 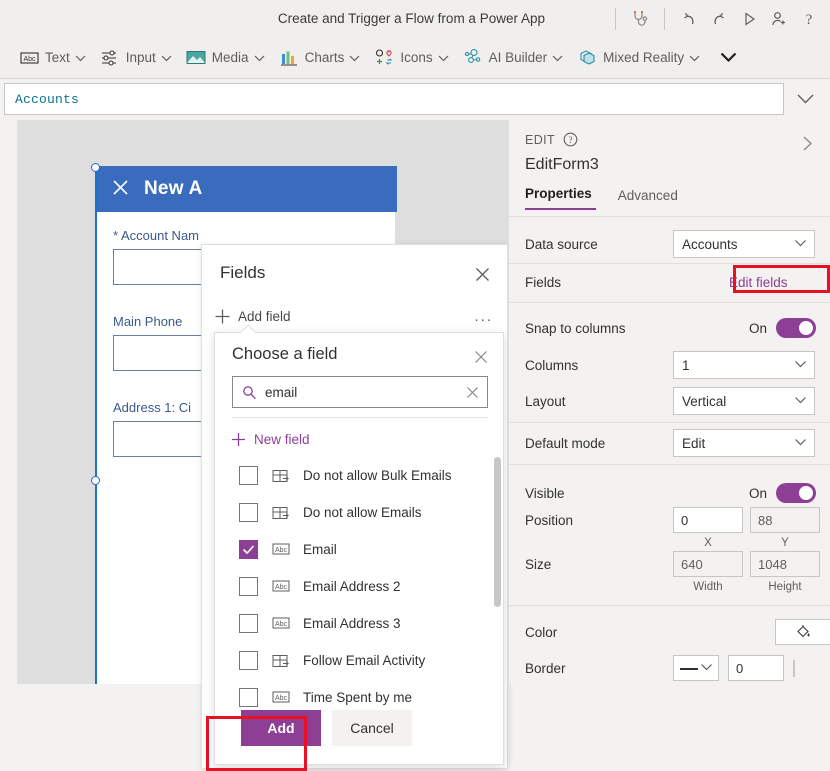 What do you see at coordinates (689, 19) in the screenshot?
I see `undo-icon` at bounding box center [689, 19].